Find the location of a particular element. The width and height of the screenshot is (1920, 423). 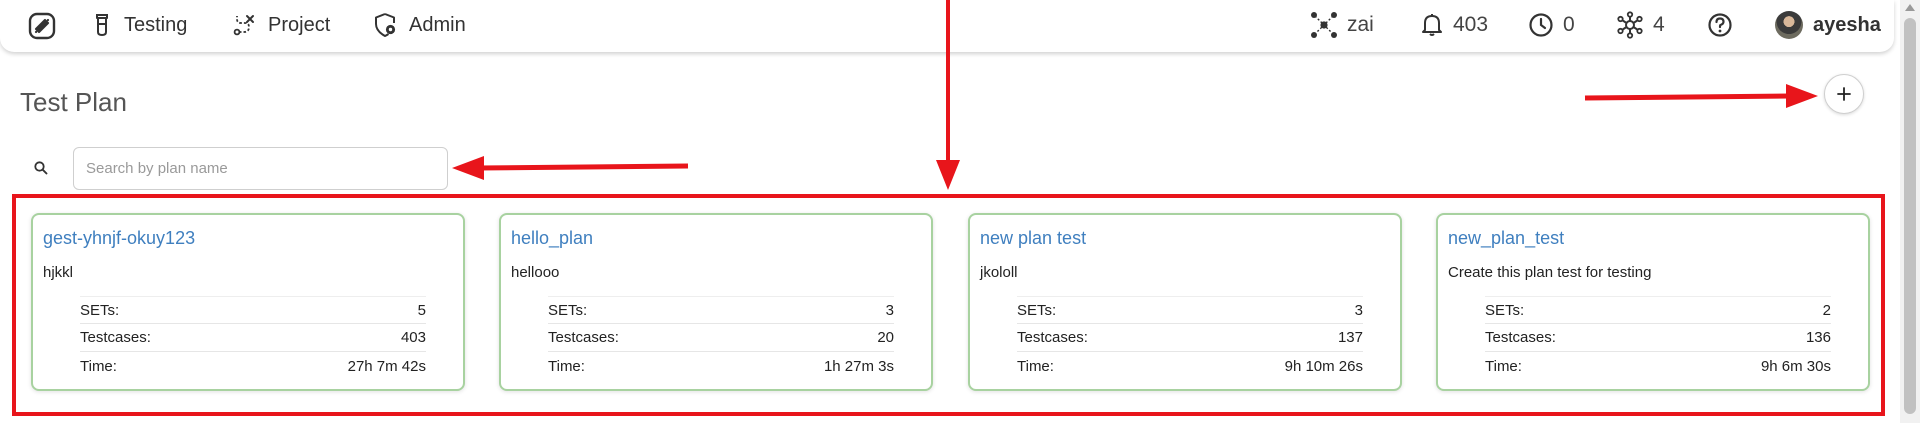

stat-value: 136 is located at coordinates (1818, 337).